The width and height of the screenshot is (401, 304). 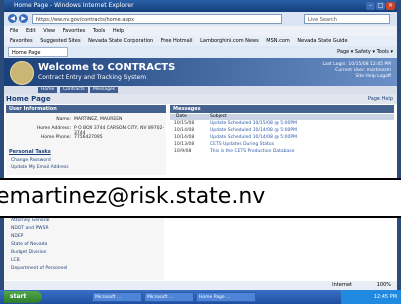 What do you see at coordinates (29, 244) in the screenshot?
I see `list-item: State of Nevada` at bounding box center [29, 244].